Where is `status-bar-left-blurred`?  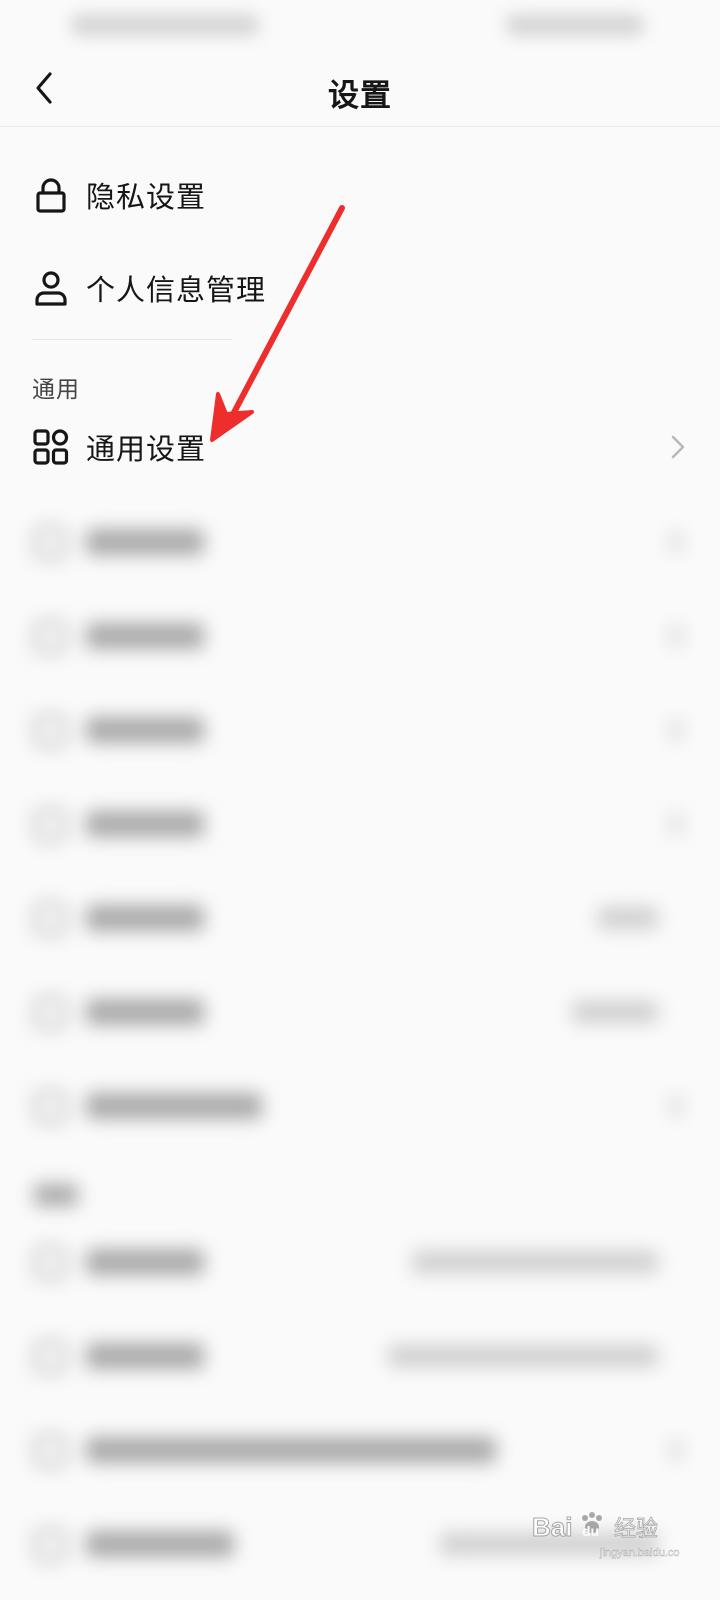
status-bar-left-blurred is located at coordinates (165, 25).